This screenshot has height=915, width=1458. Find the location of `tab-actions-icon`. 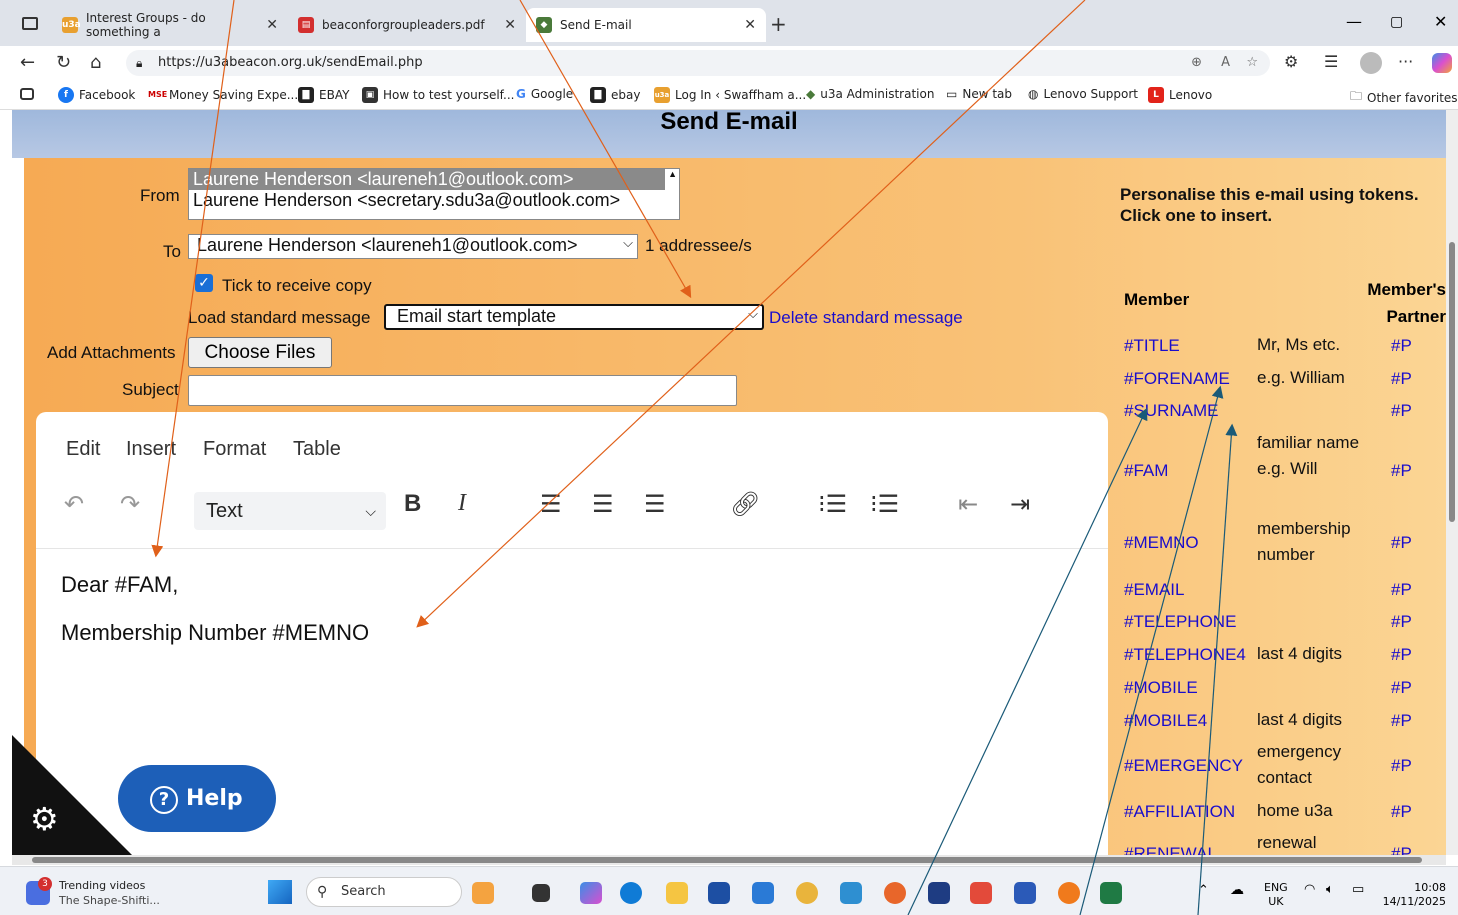

tab-actions-icon is located at coordinates (30, 23).